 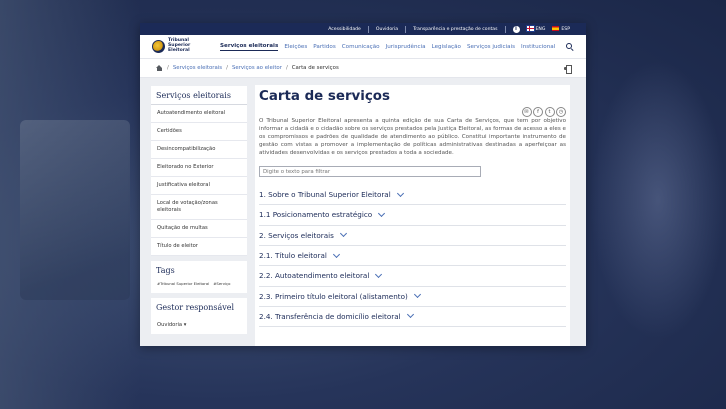 I want to click on logo-text: Tribunal Superior Eleitoral, so click(x=179, y=45).